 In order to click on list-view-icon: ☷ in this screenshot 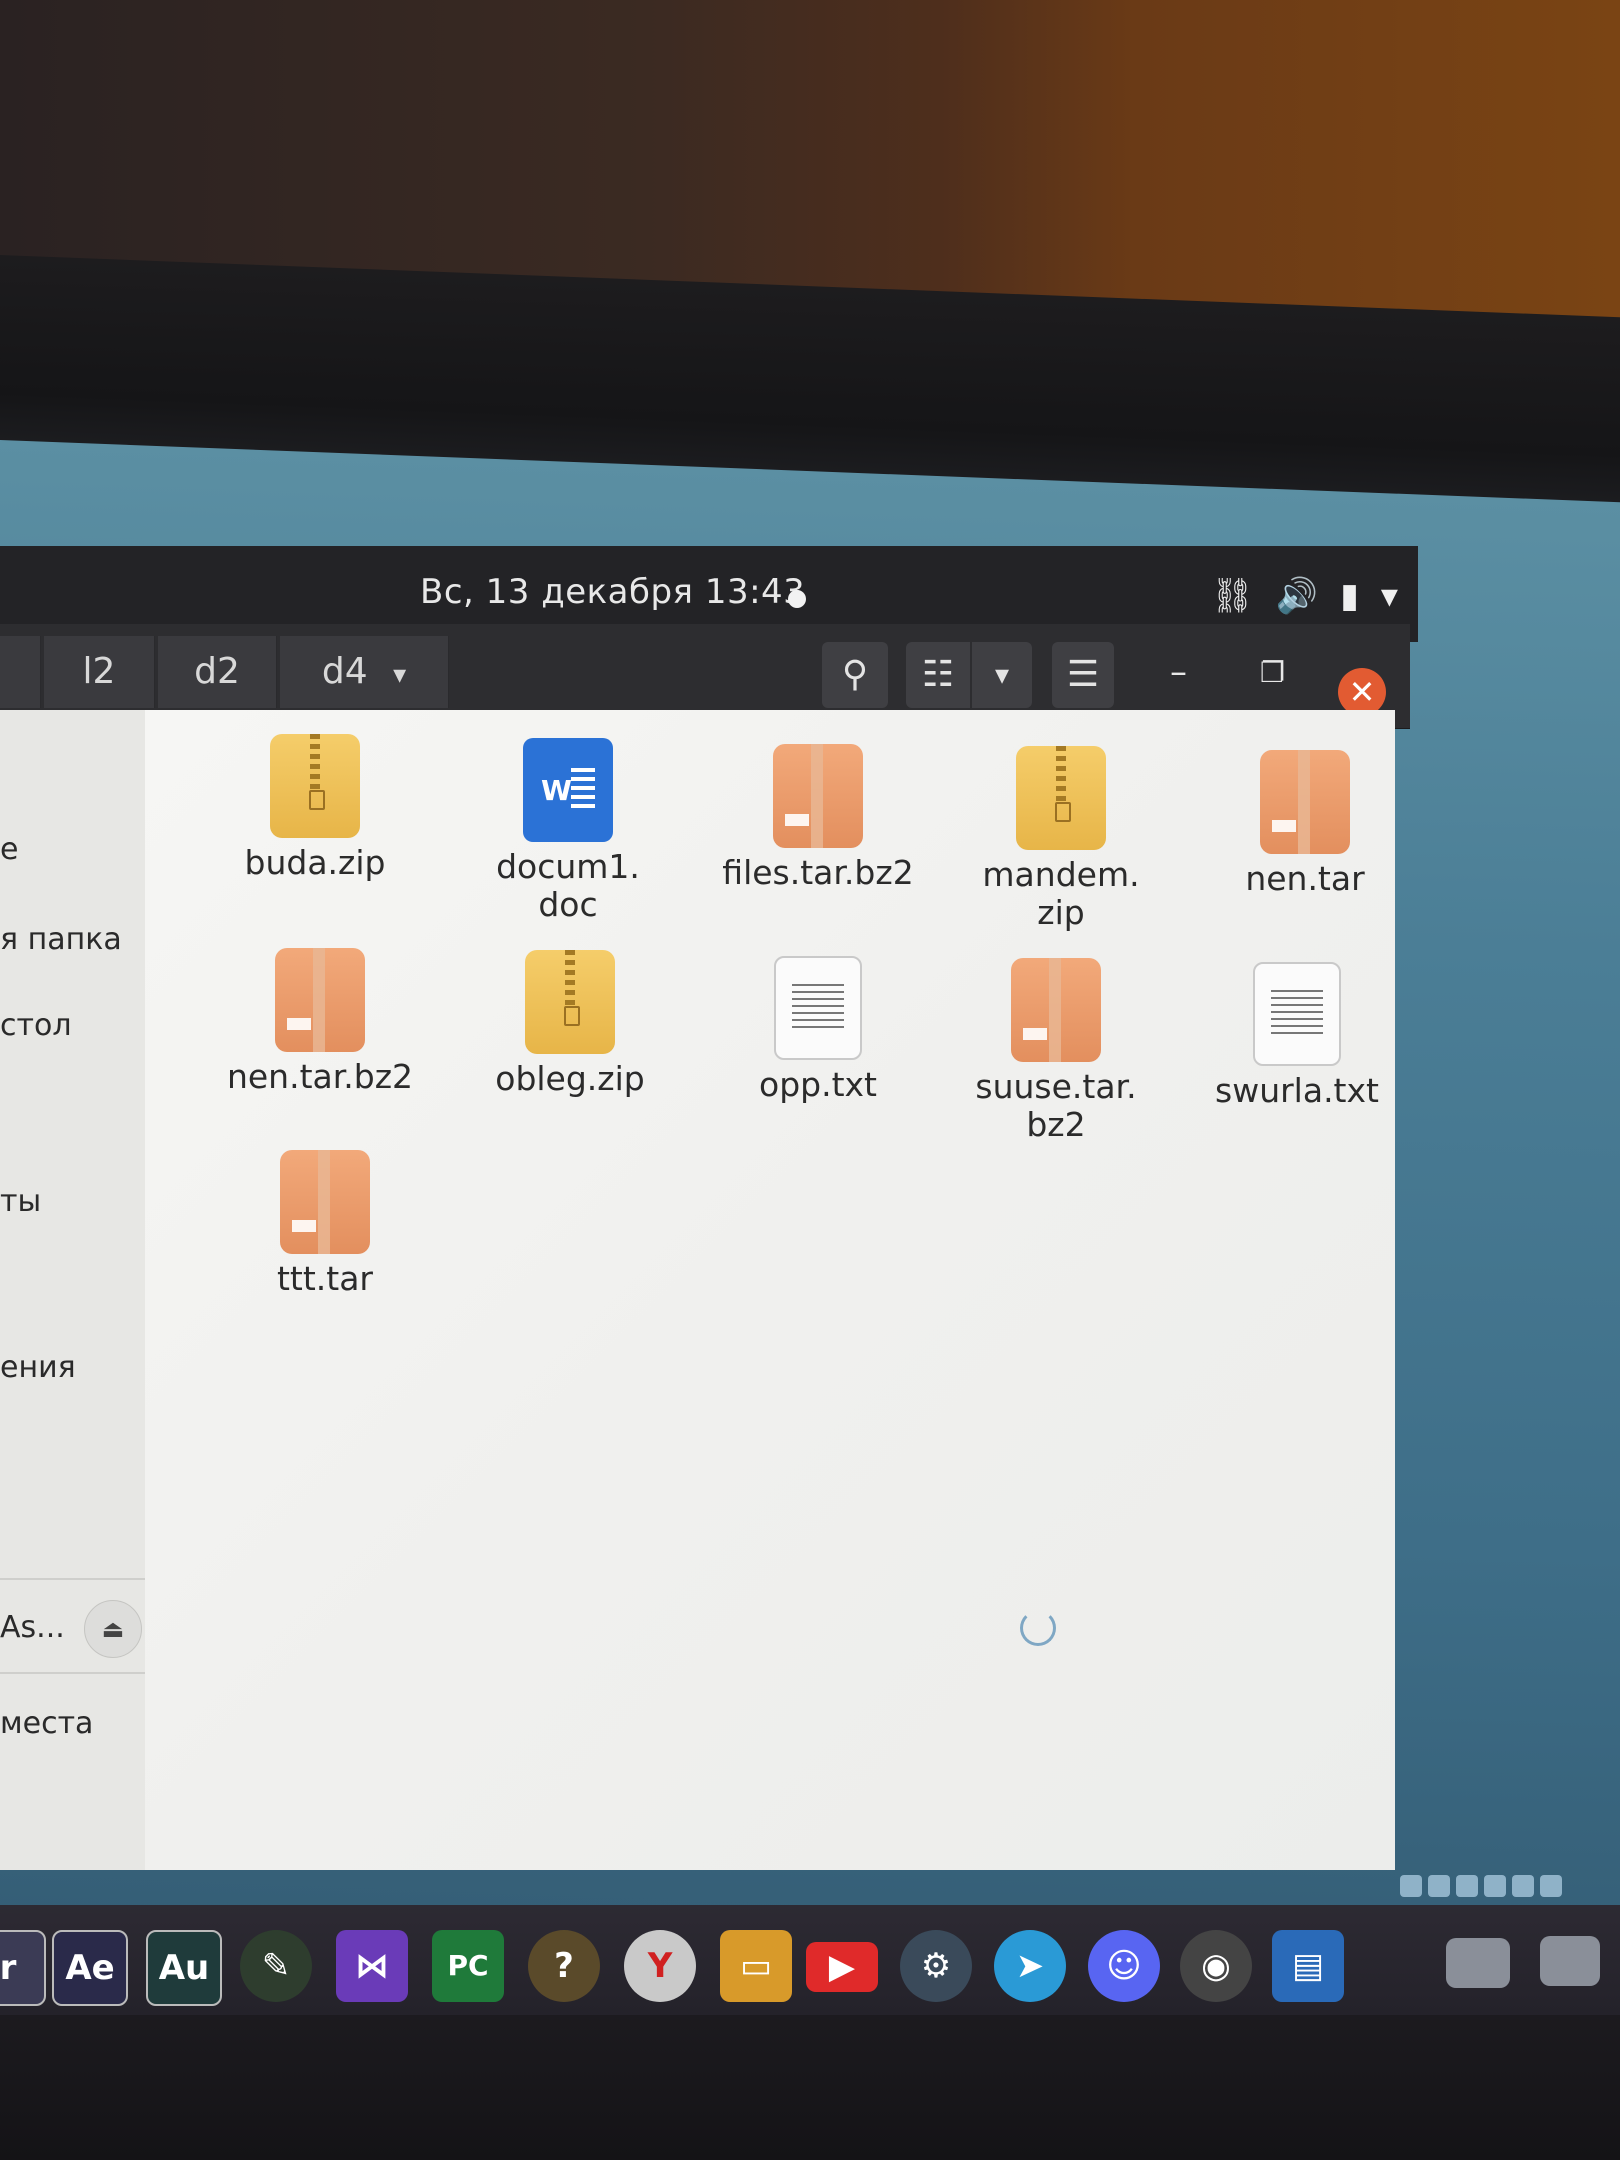, I will do `click(938, 674)`.